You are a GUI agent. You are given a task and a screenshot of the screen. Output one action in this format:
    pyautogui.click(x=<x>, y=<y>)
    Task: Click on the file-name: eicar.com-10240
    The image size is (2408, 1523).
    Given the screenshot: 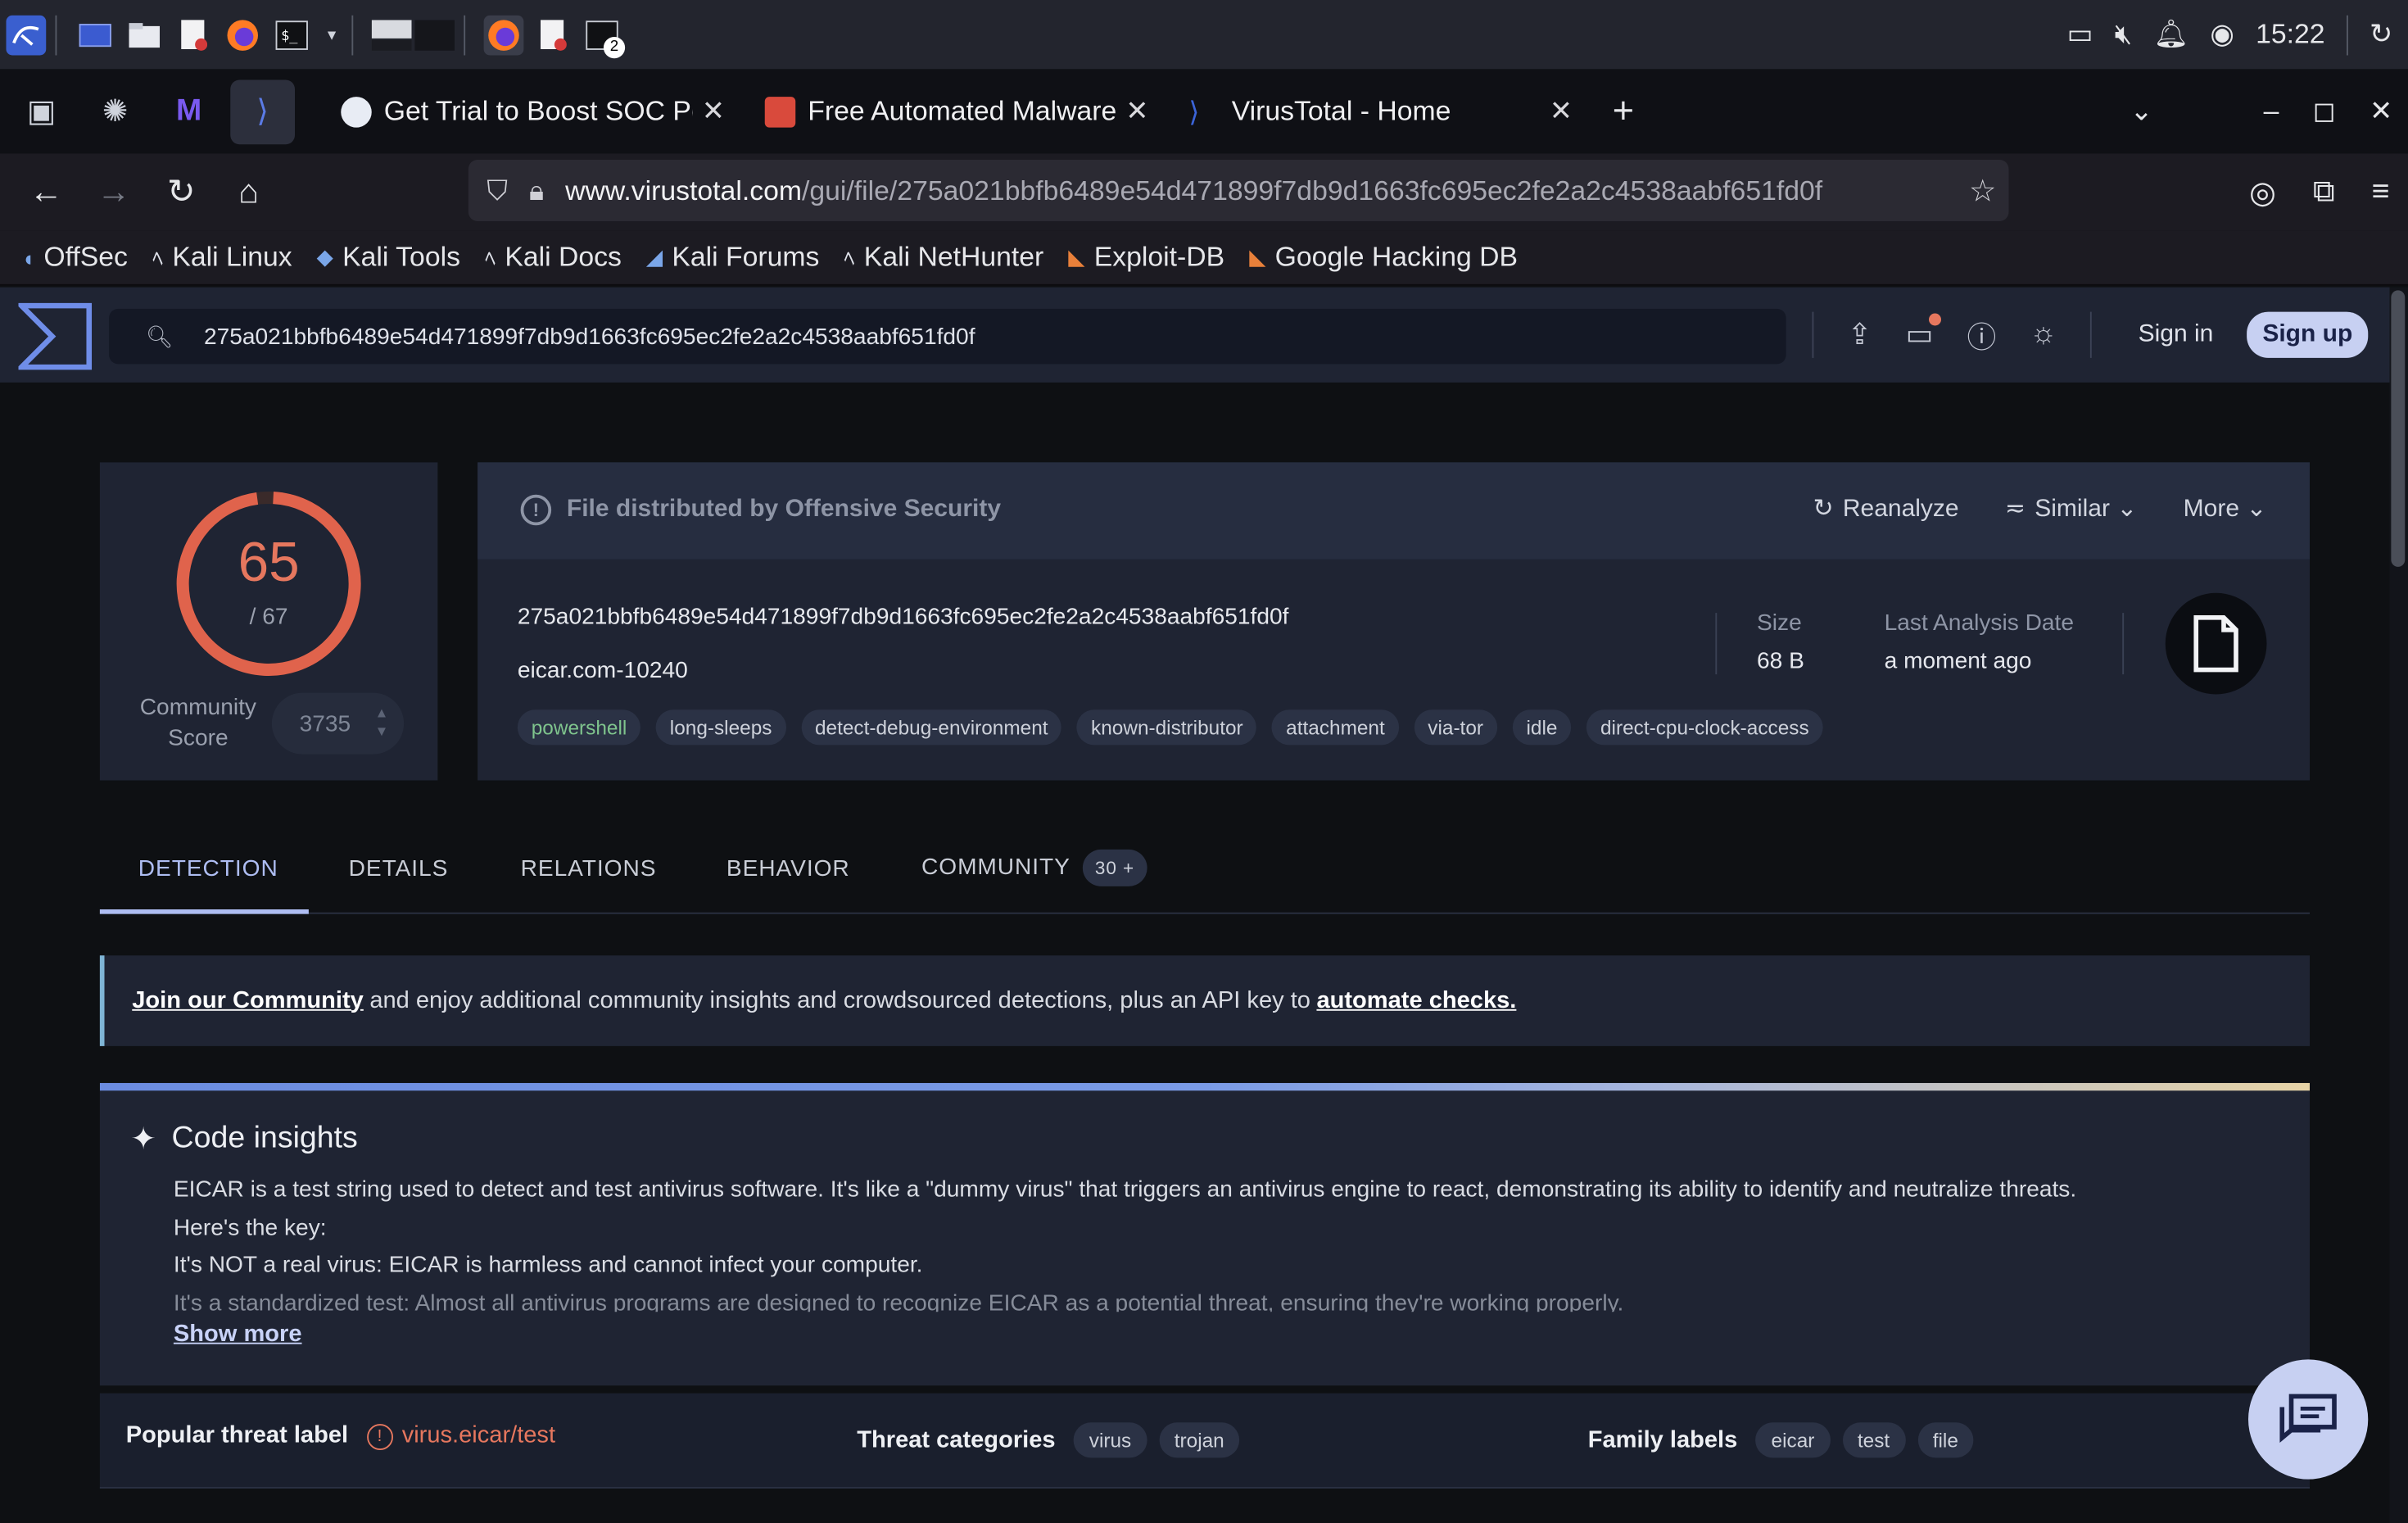 What is the action you would take?
    pyautogui.click(x=602, y=670)
    